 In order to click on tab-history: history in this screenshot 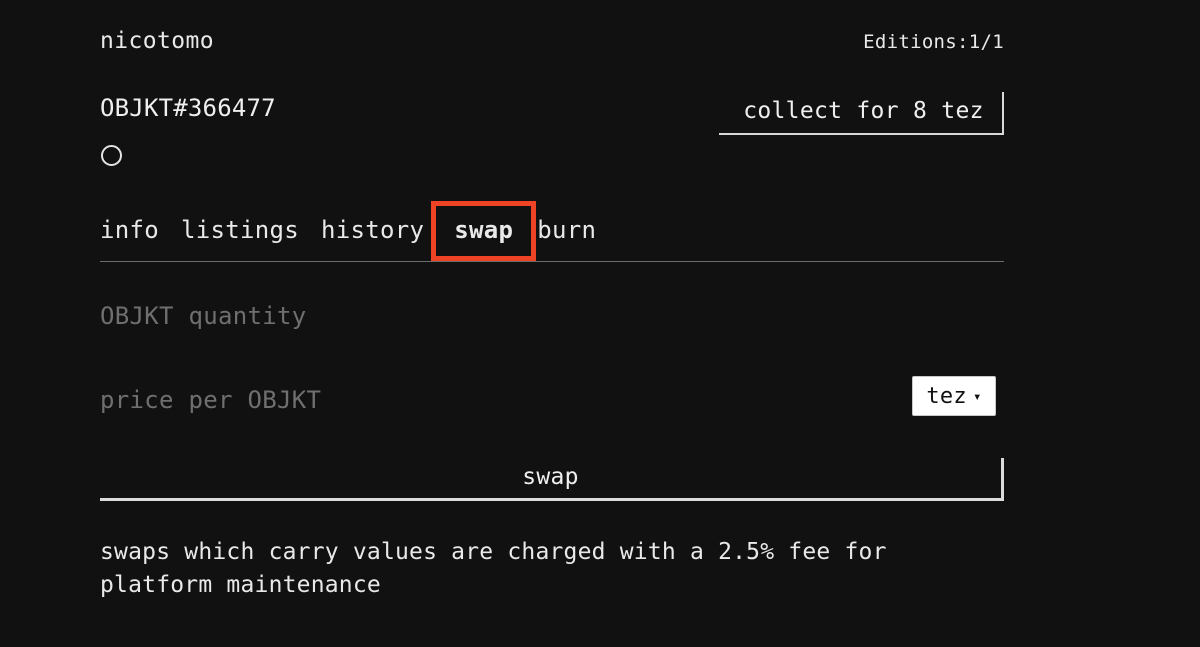, I will do `click(372, 231)`.